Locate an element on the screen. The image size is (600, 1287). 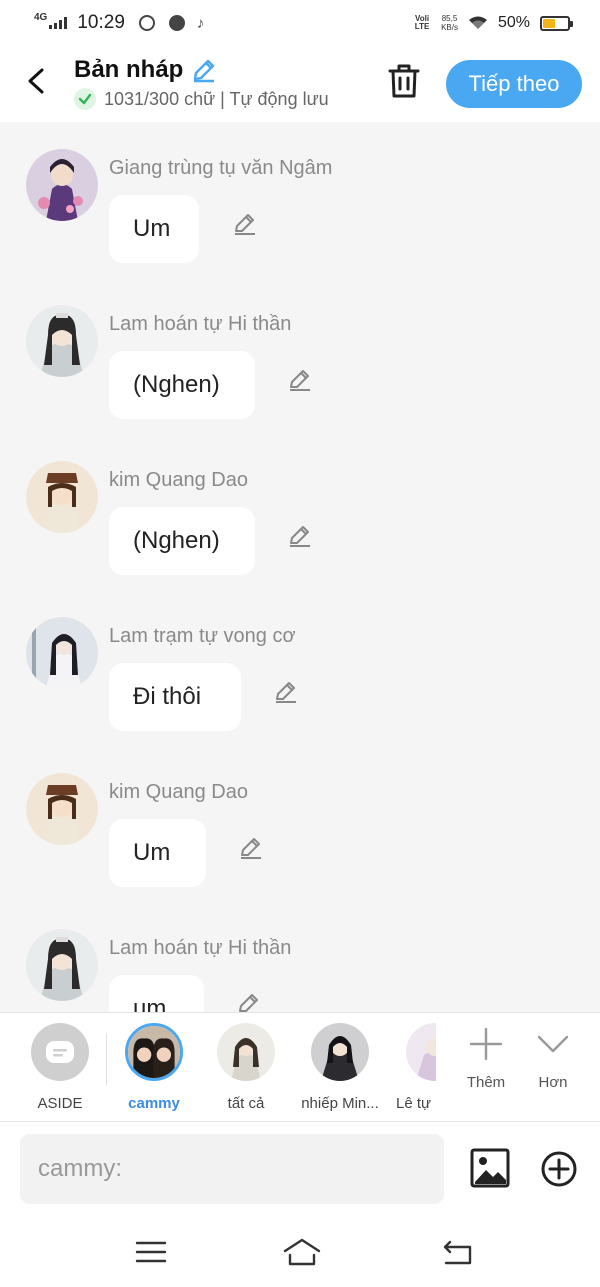
system-nav-bar is located at coordinates (300, 1252).